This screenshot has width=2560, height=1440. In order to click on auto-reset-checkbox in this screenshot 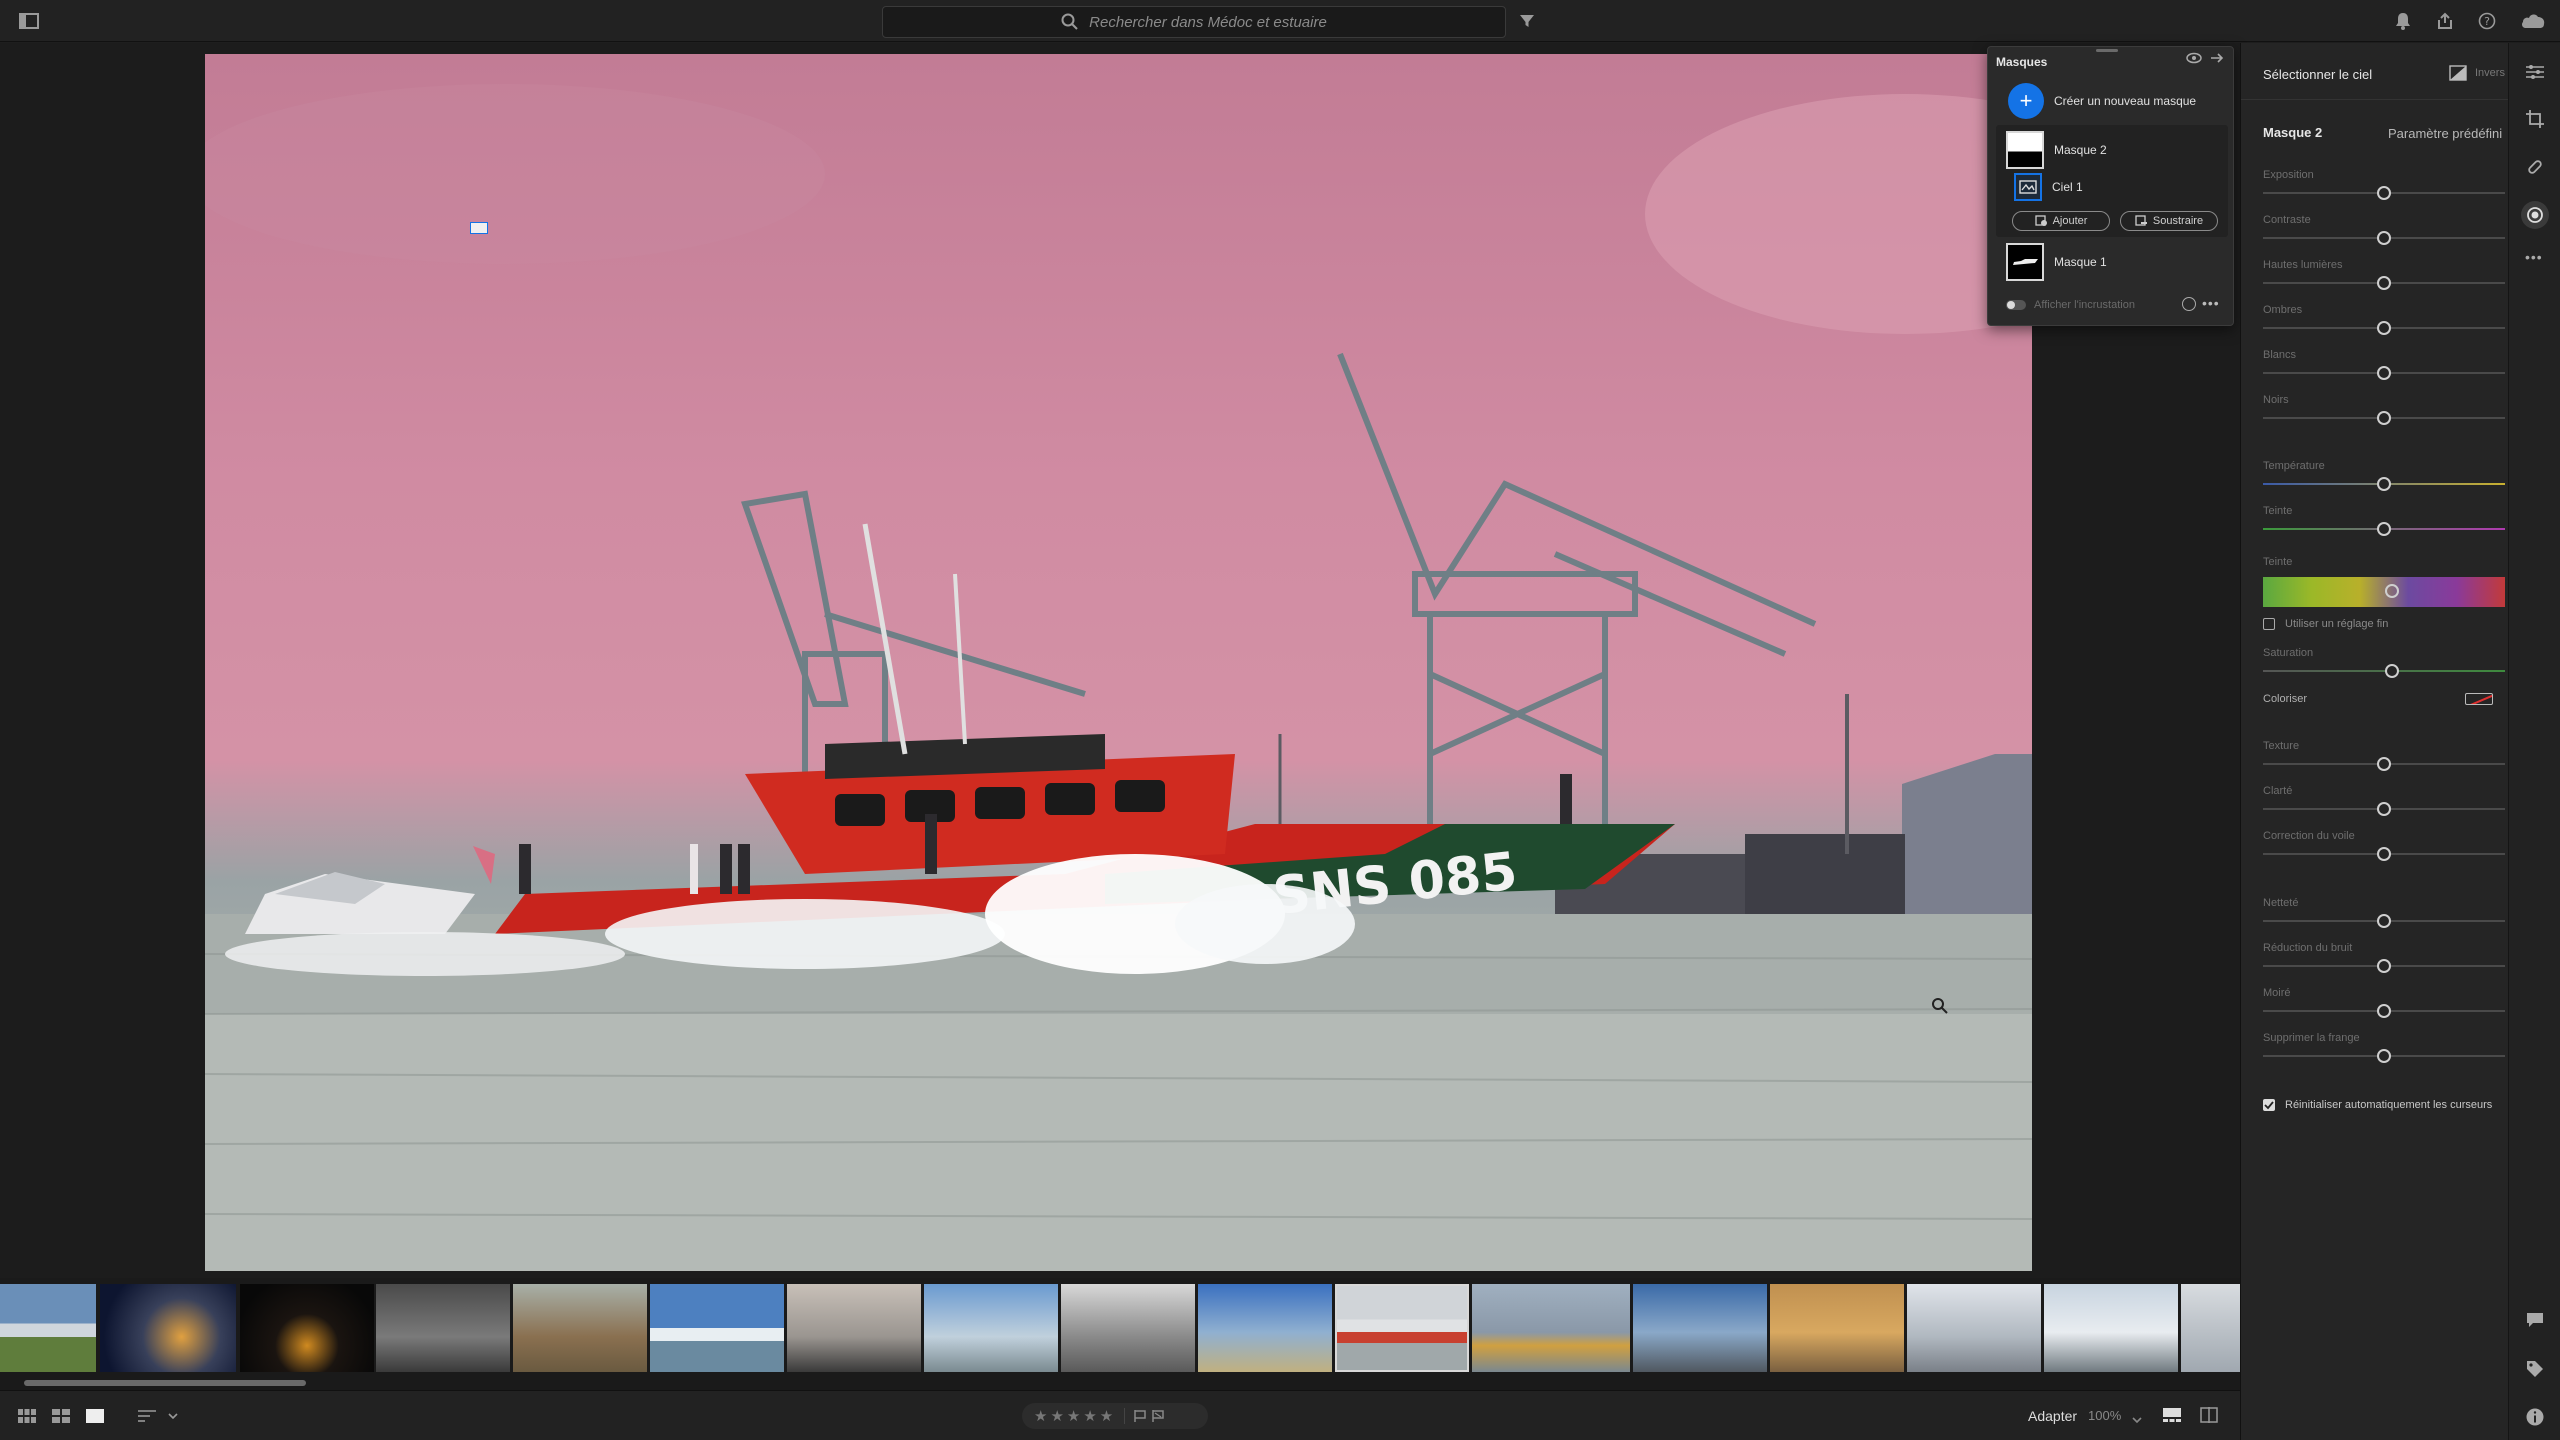, I will do `click(2269, 1105)`.